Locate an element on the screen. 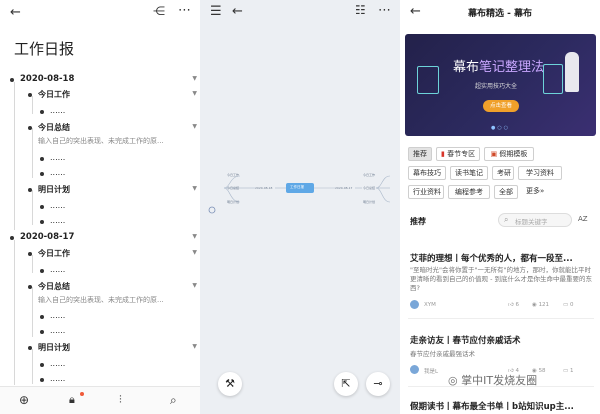  category-tag-label: 行业资料 is located at coordinates (427, 192).